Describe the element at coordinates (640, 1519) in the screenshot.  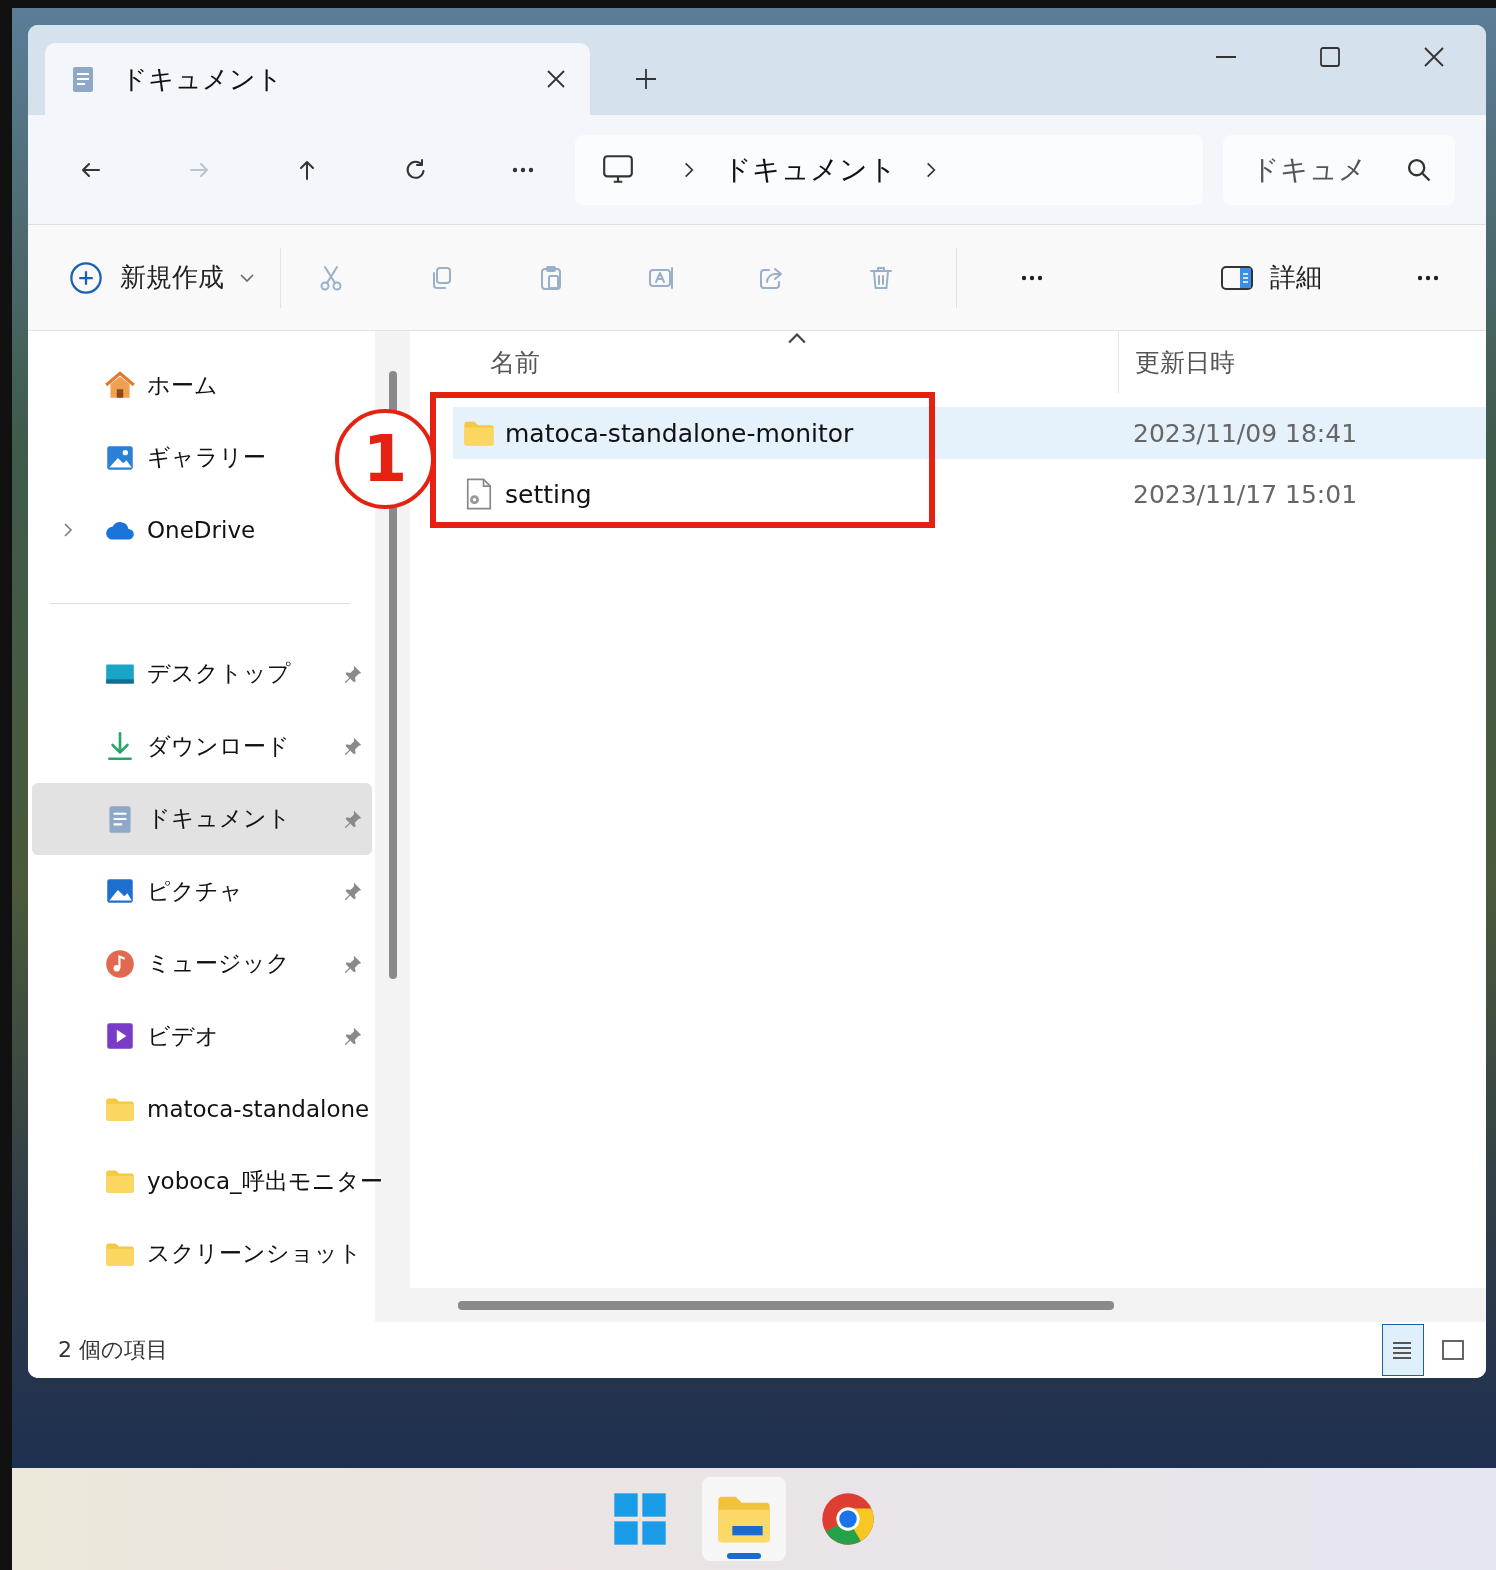
I see `windows-tiles-icon` at that location.